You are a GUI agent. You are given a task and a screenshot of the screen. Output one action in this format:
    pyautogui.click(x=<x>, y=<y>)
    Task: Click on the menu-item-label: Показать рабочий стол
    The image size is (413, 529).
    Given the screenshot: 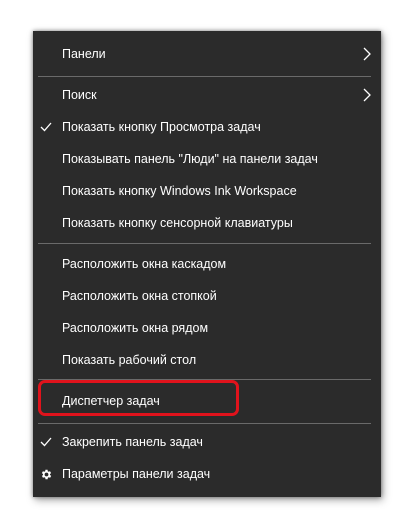 What is the action you would take?
    pyautogui.click(x=129, y=360)
    